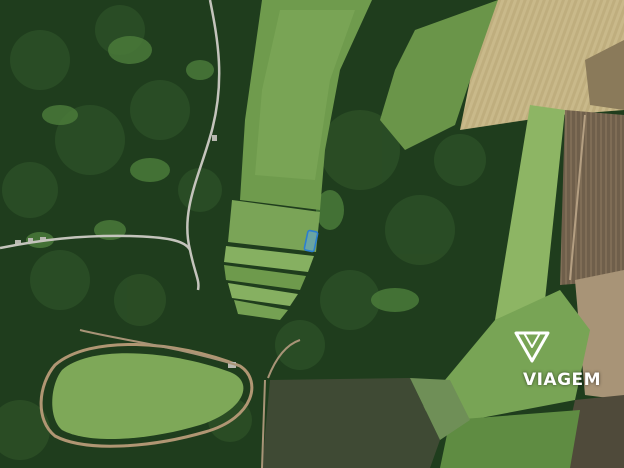 The image size is (624, 468). What do you see at coordinates (532, 347) in the screenshot?
I see `diamond-logo-icon` at bounding box center [532, 347].